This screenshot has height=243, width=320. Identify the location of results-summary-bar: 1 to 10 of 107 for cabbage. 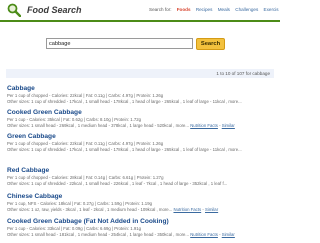
(140, 73).